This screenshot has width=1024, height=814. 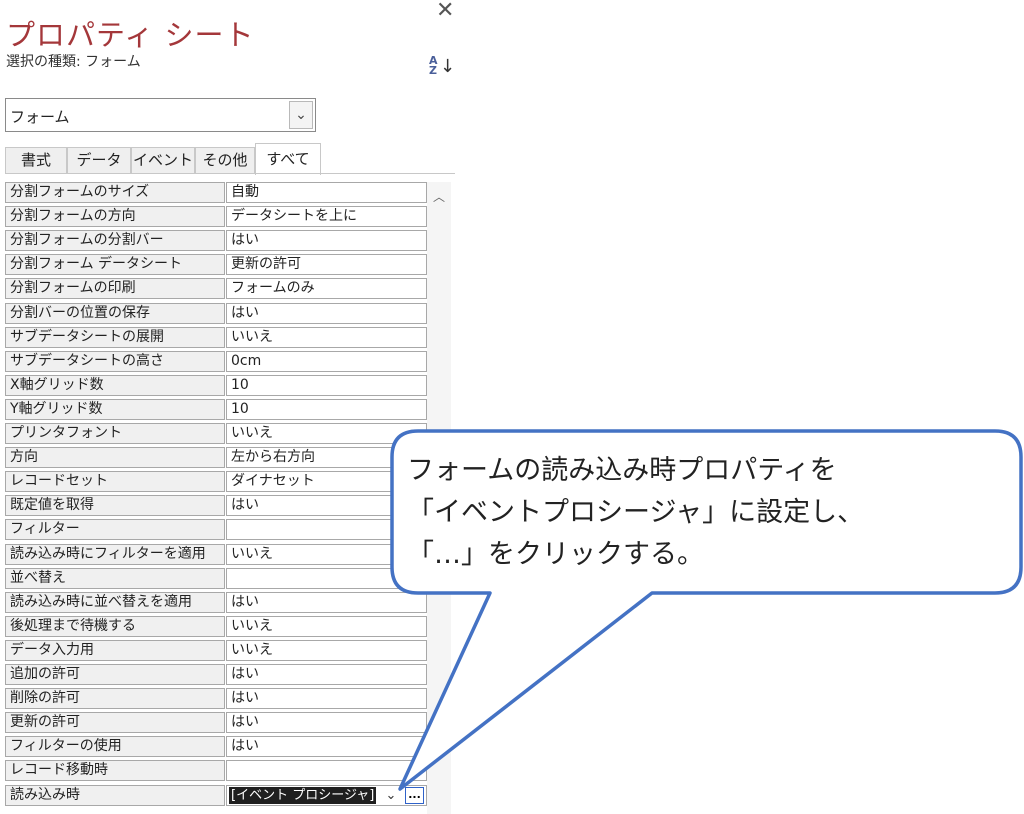 What do you see at coordinates (326, 482) in the screenshot?
I see `property-value: ダイナセット` at bounding box center [326, 482].